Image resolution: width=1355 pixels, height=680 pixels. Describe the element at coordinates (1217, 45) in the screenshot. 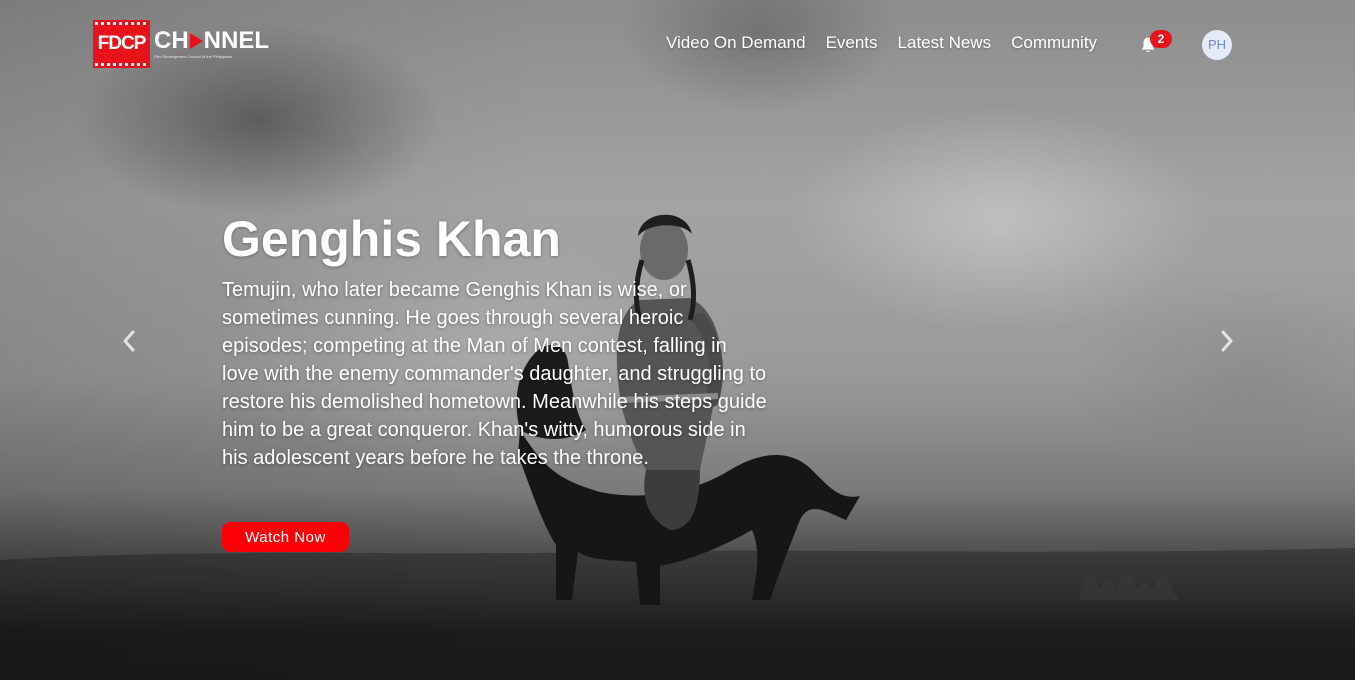

I see `user-avatar: PH` at that location.